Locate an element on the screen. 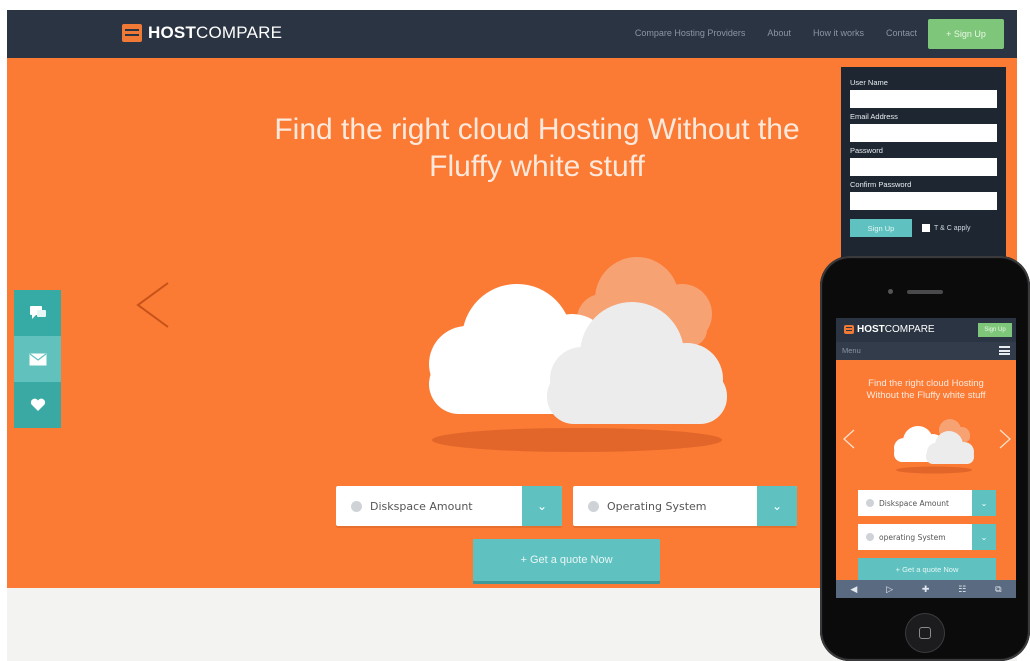  social-sidebar is located at coordinates (37, 359).